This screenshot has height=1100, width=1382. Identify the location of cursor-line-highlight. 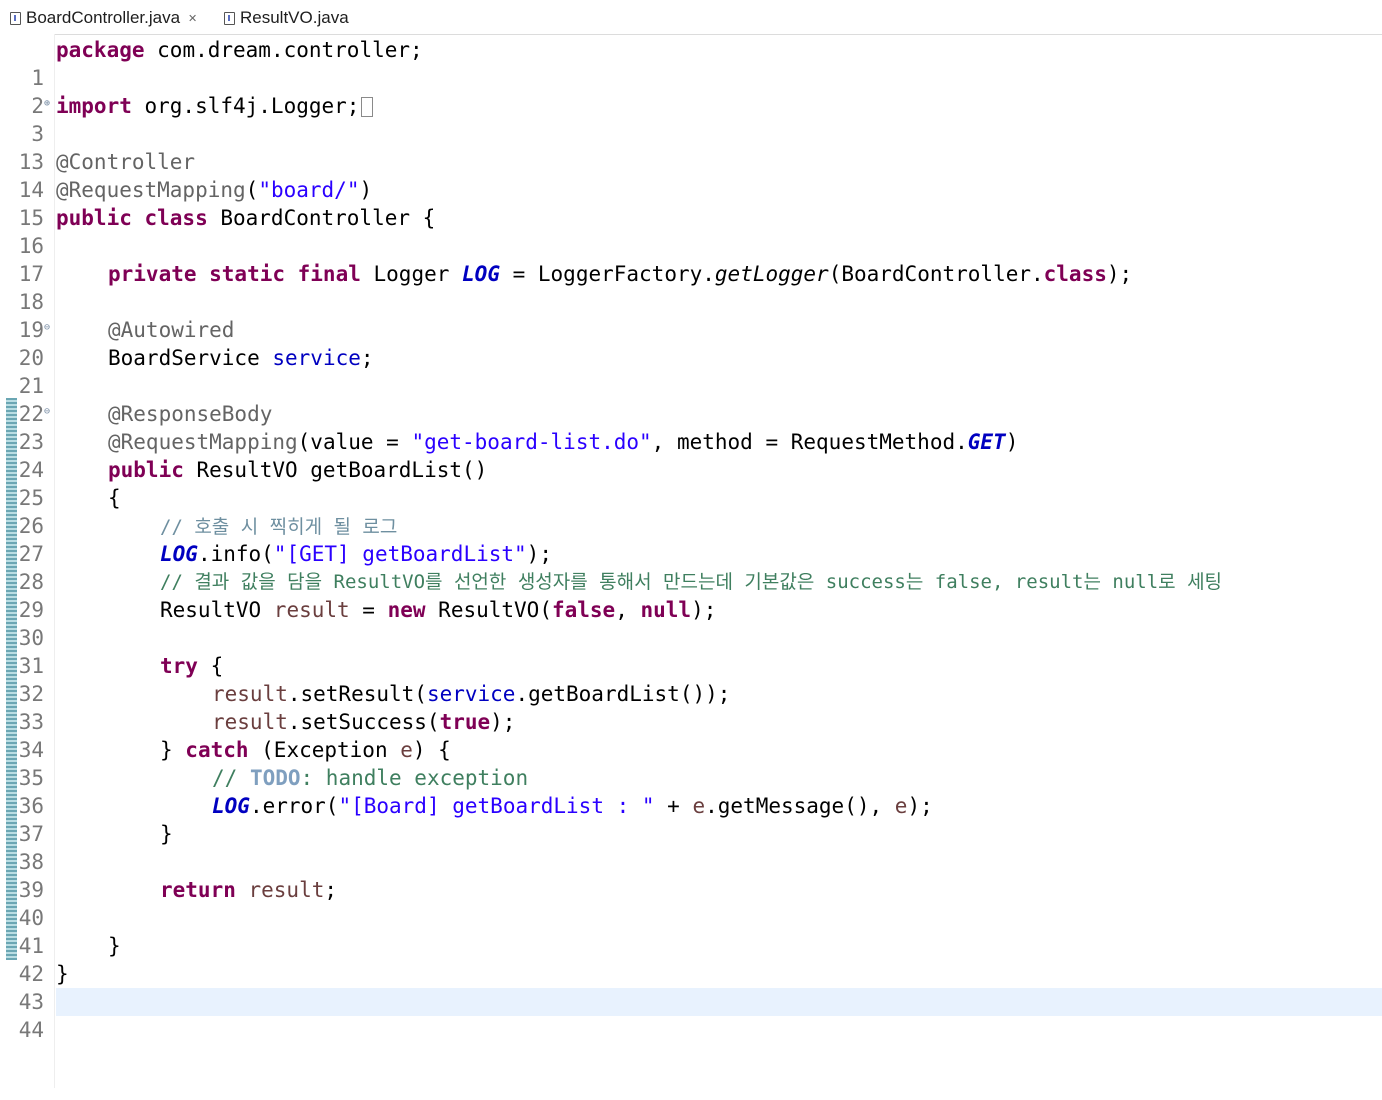
(719, 1002).